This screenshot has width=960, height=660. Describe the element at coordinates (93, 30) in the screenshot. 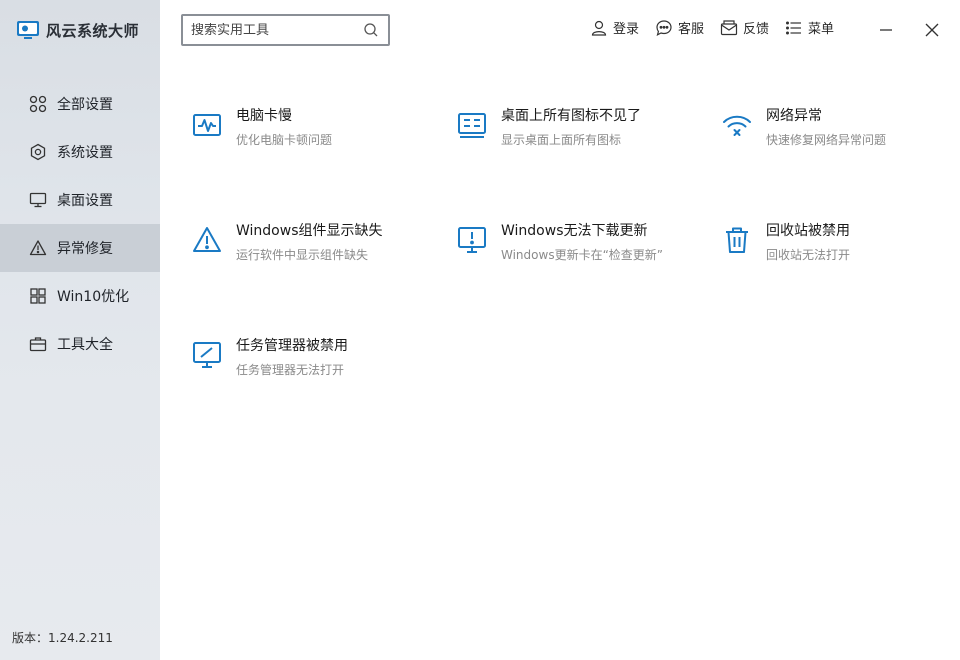

I see `app-title: 风云系统大师` at that location.